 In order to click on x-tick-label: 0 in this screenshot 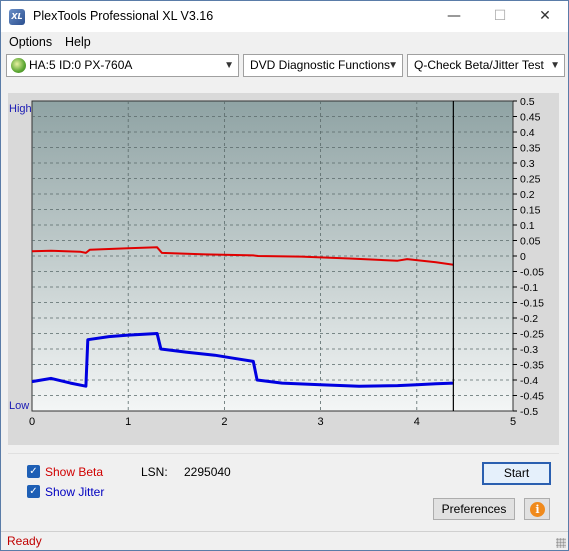, I will do `click(32, 422)`.